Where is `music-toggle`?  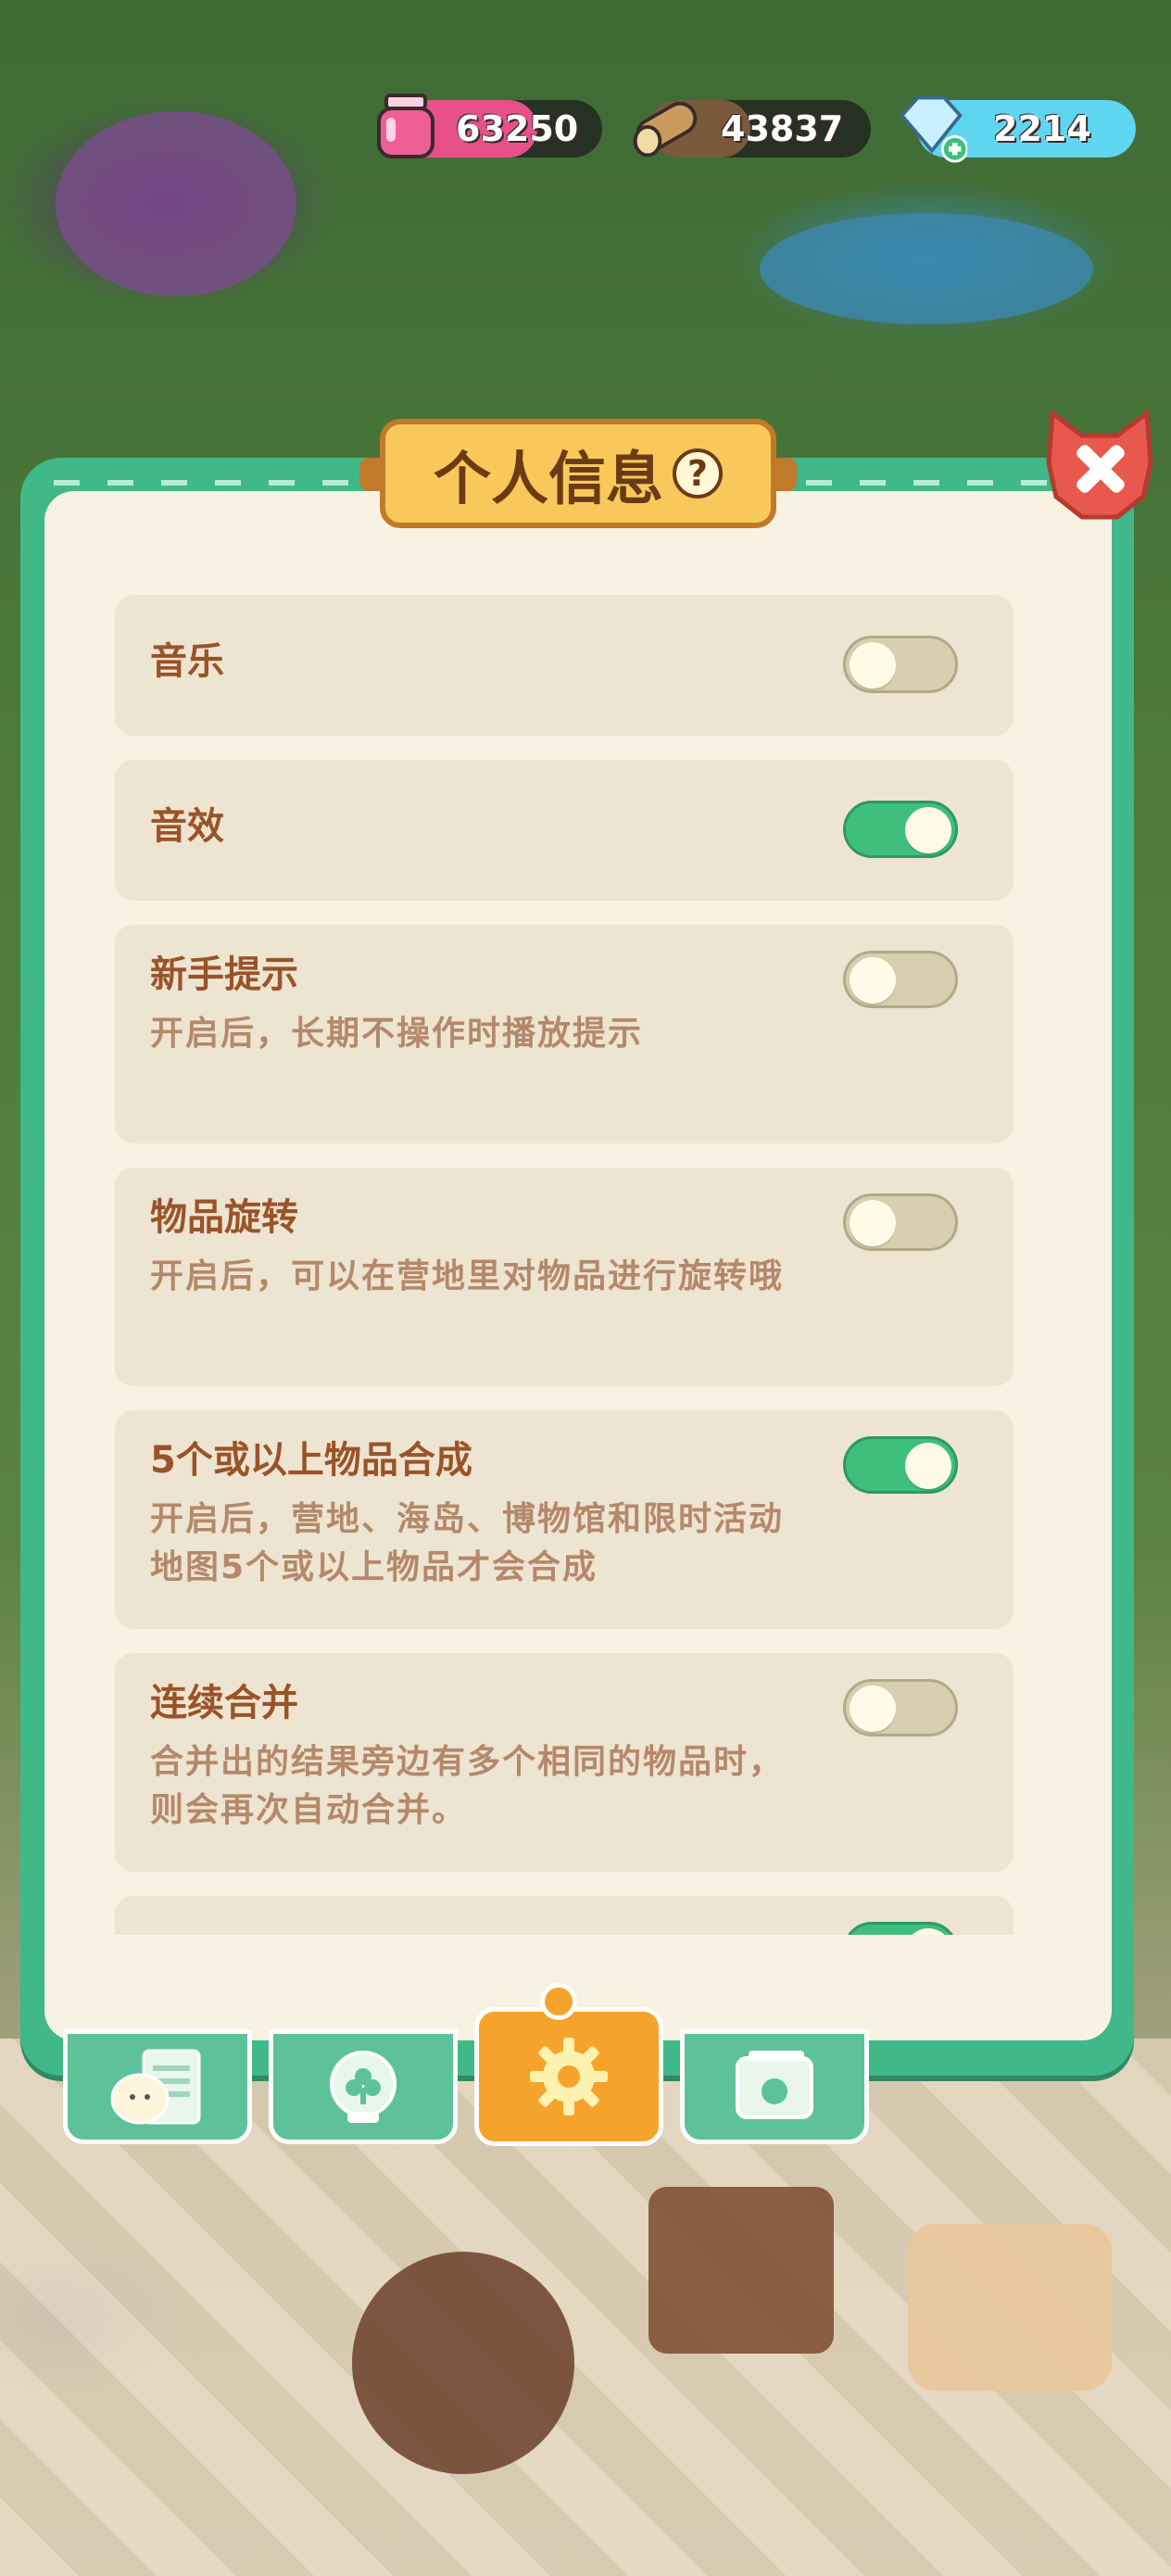
music-toggle is located at coordinates (901, 664).